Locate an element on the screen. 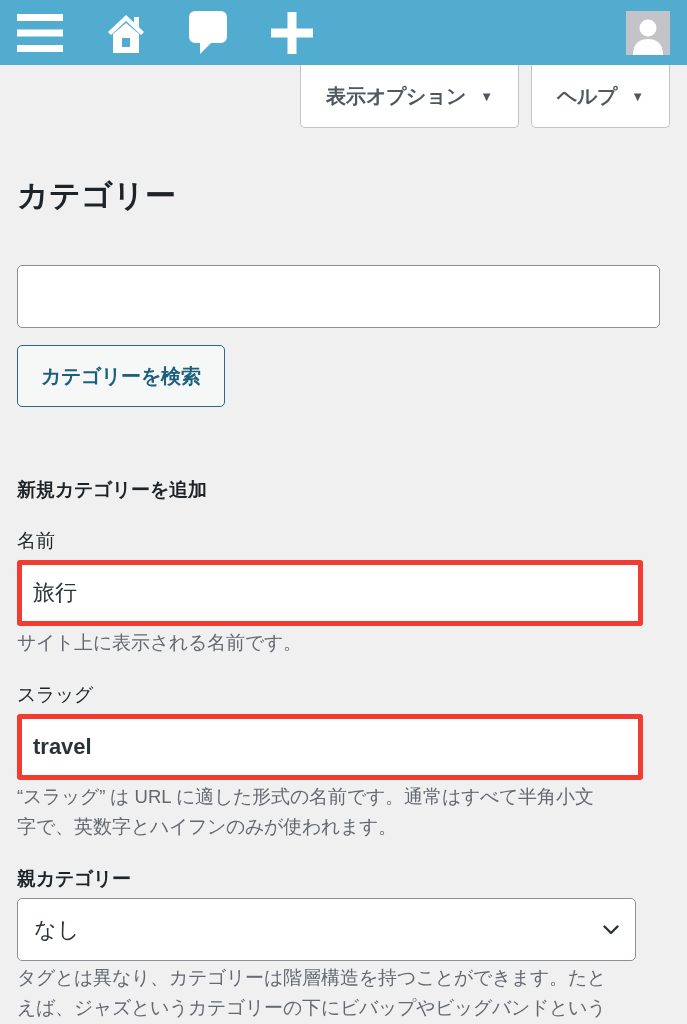 Image resolution: width=687 pixels, height=1024 pixels. help-text: “スラッグ” は URL に適した形式の名前です。通常はすべて半角小文字で、英数字とハイフンのみが使われます。 is located at coordinates (306, 812).